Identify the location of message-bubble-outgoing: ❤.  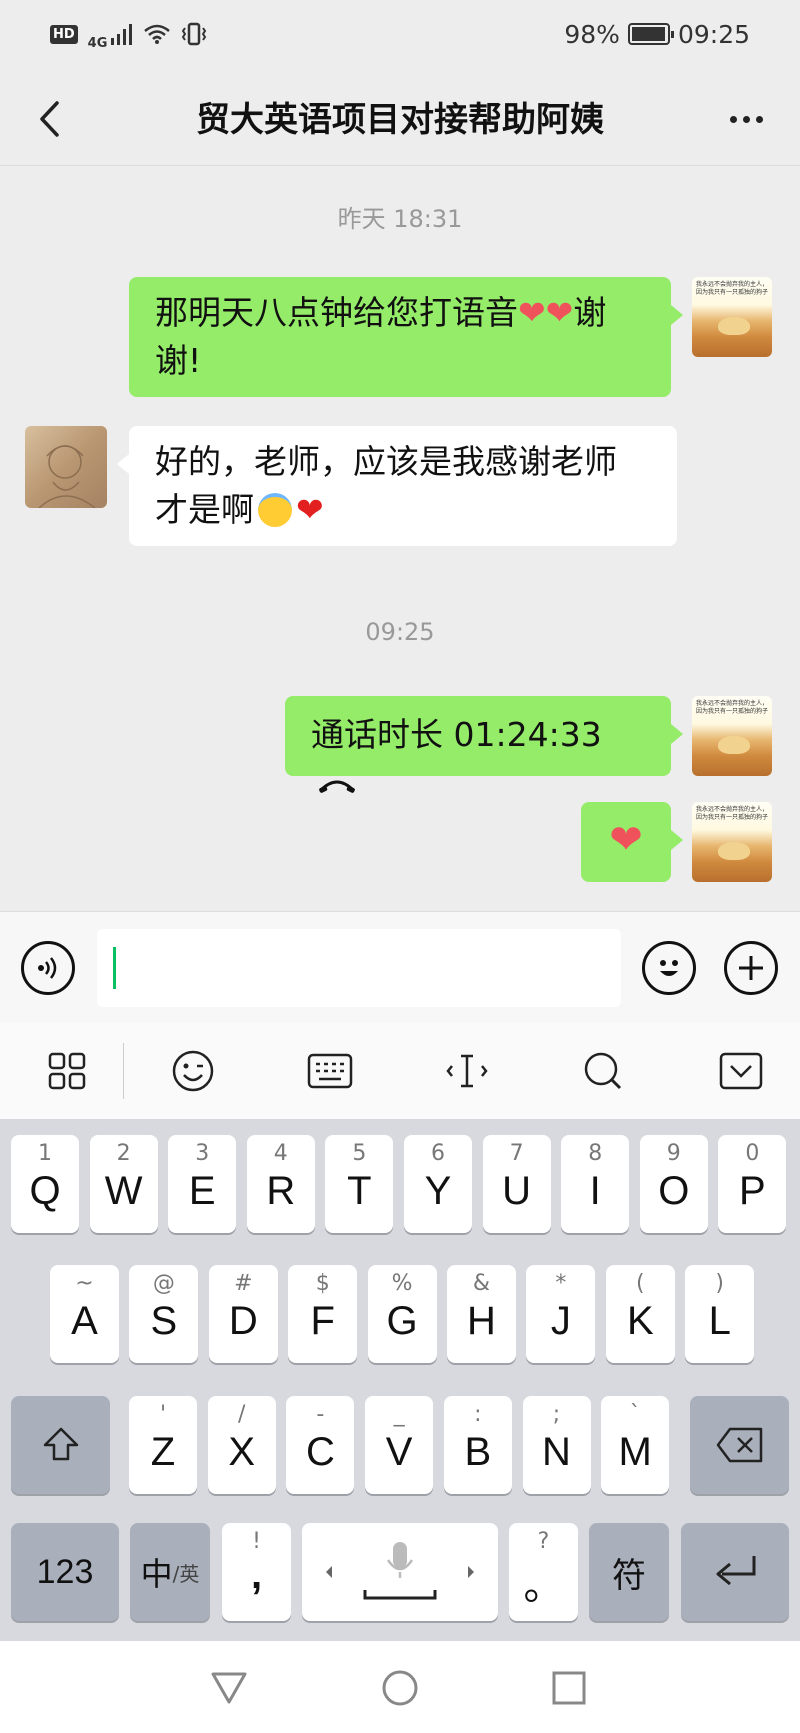
(632, 842).